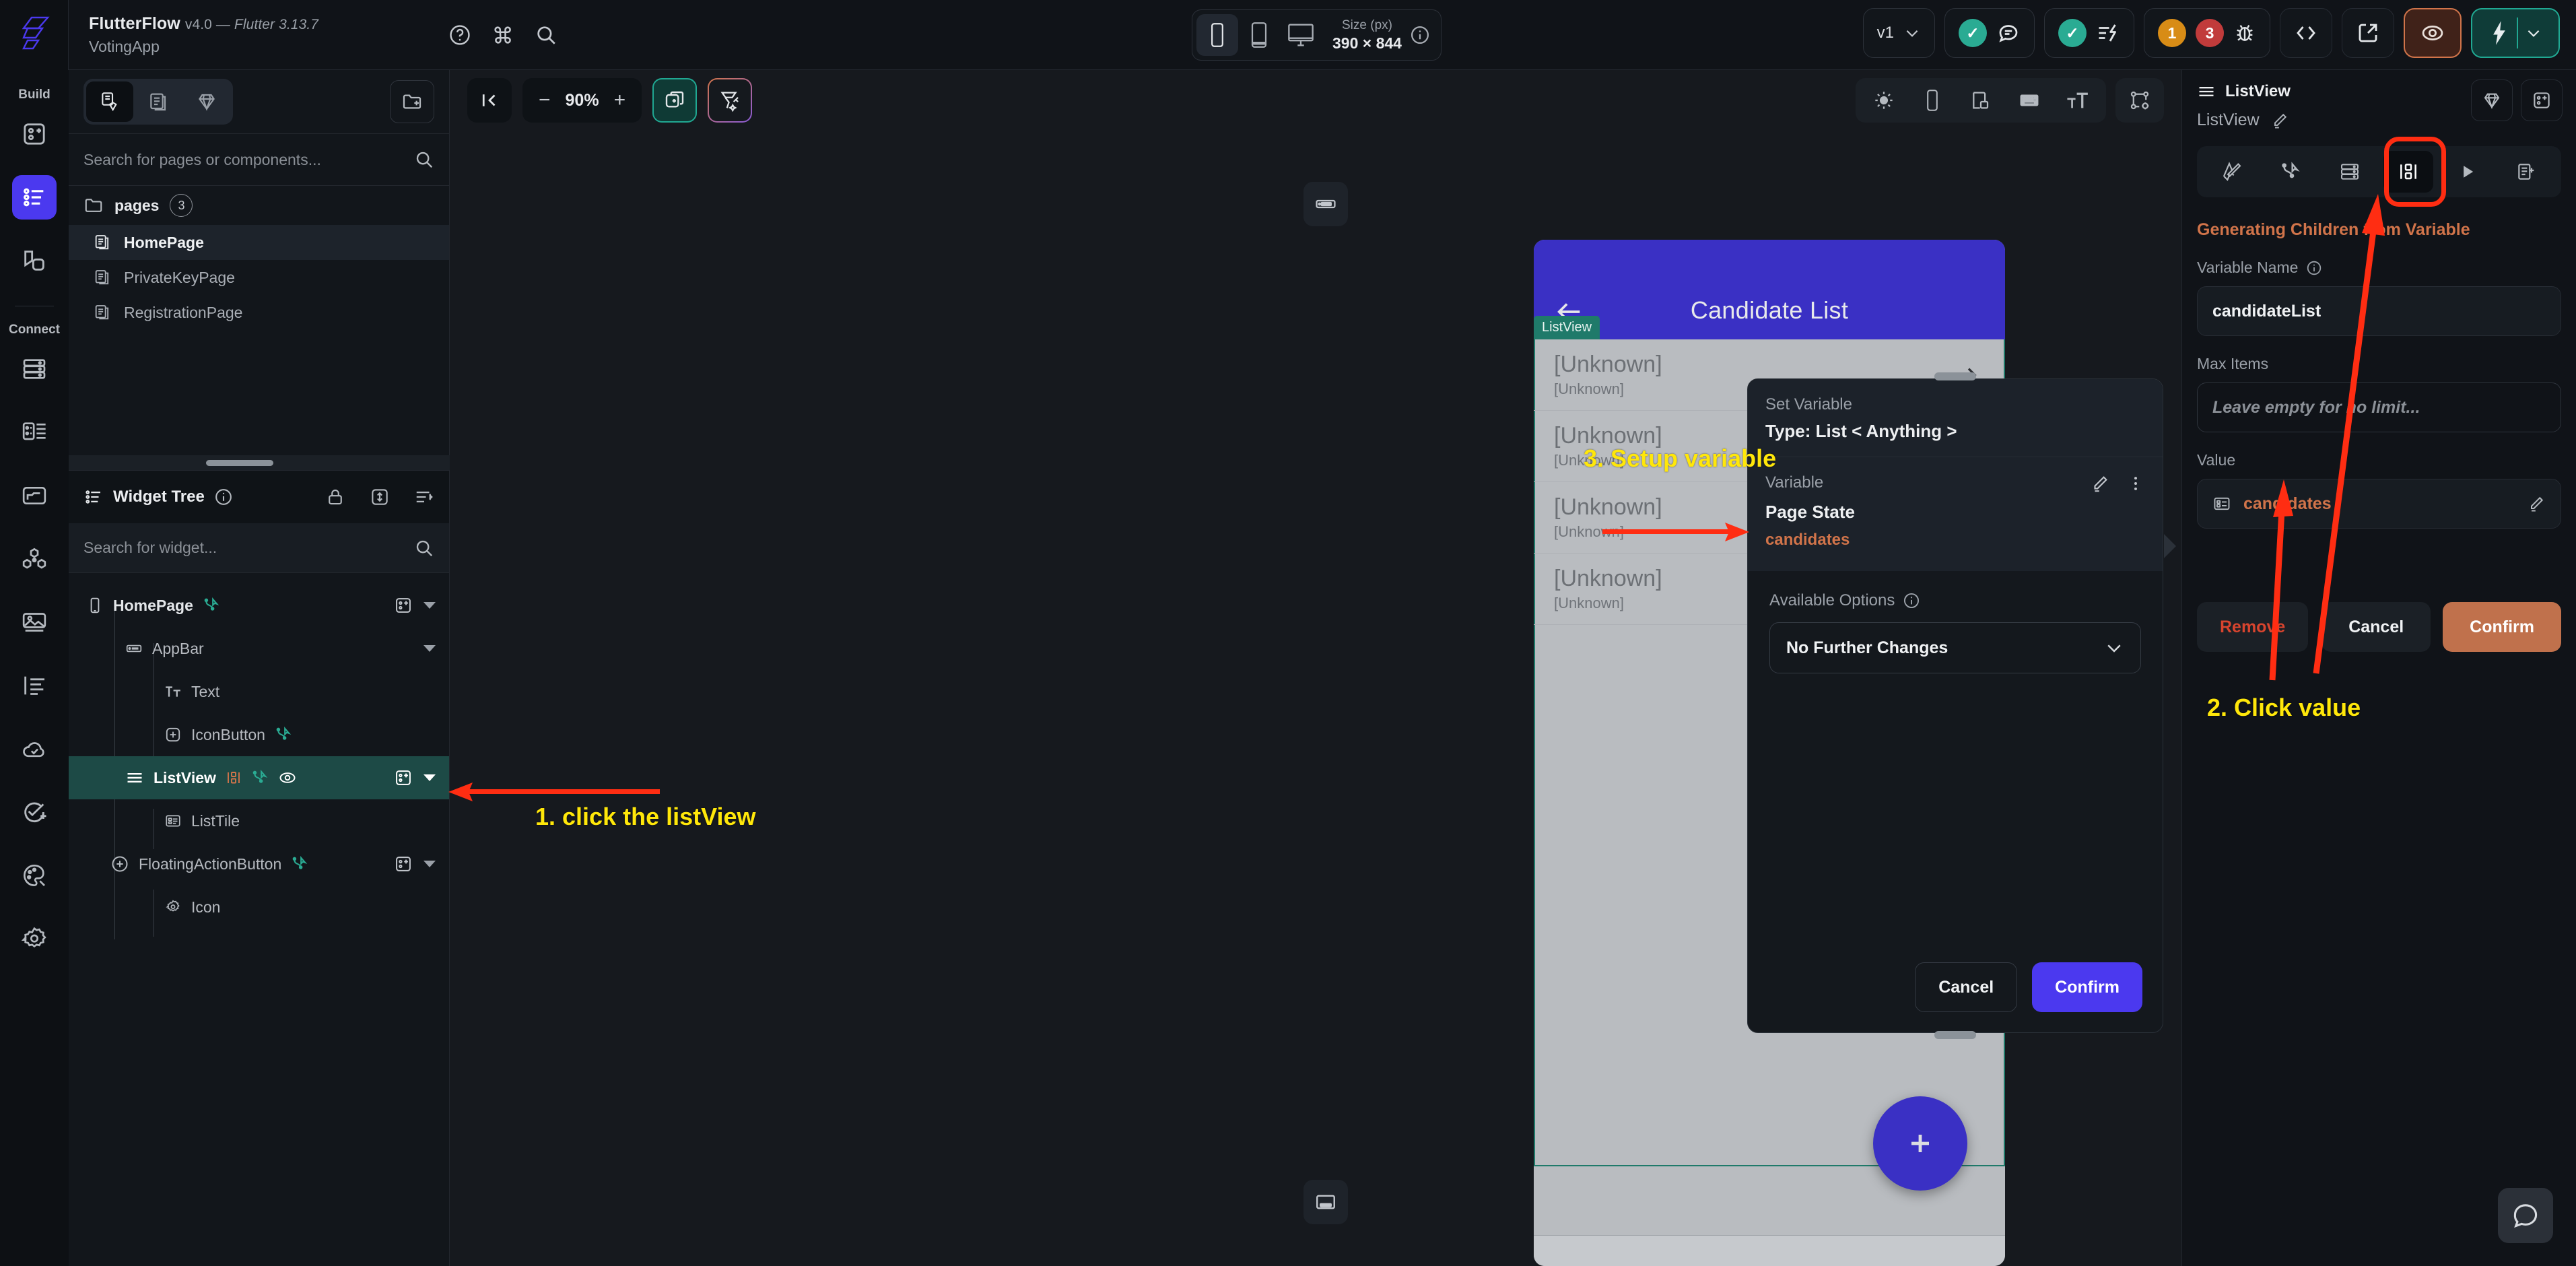 Image resolution: width=2576 pixels, height=1266 pixels. I want to click on cancel-button: Cancel, so click(1967, 987).